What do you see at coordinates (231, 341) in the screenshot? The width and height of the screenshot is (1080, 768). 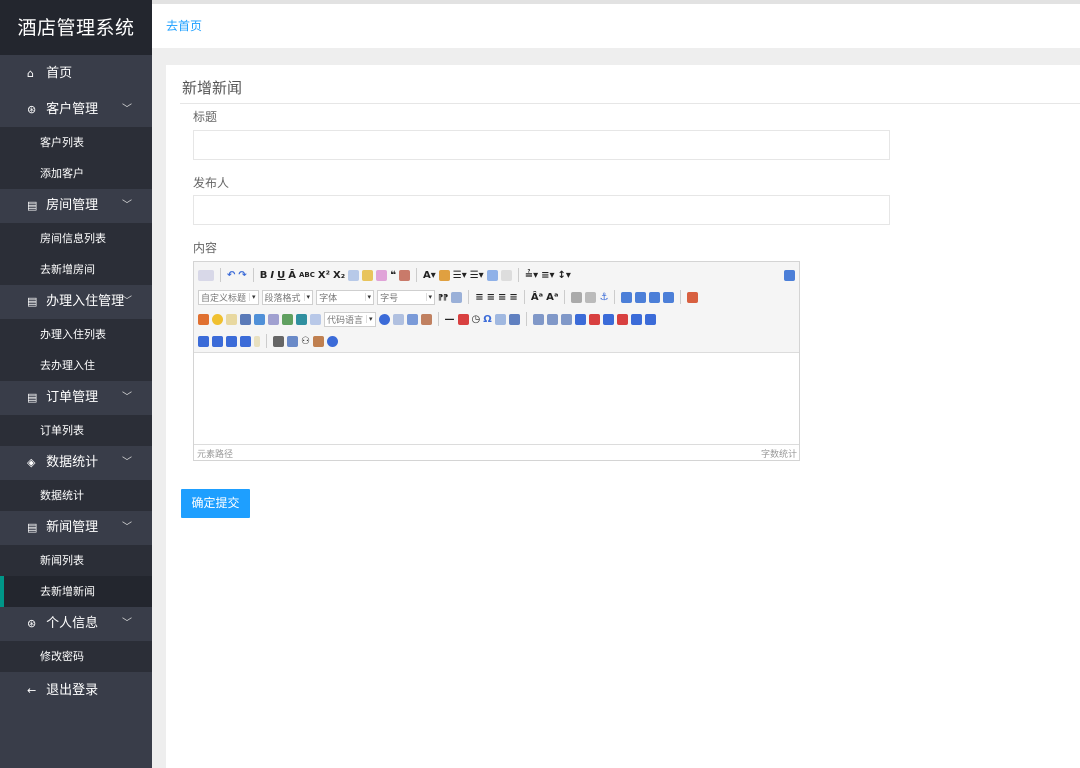 I see `split-to-rows-icon` at bounding box center [231, 341].